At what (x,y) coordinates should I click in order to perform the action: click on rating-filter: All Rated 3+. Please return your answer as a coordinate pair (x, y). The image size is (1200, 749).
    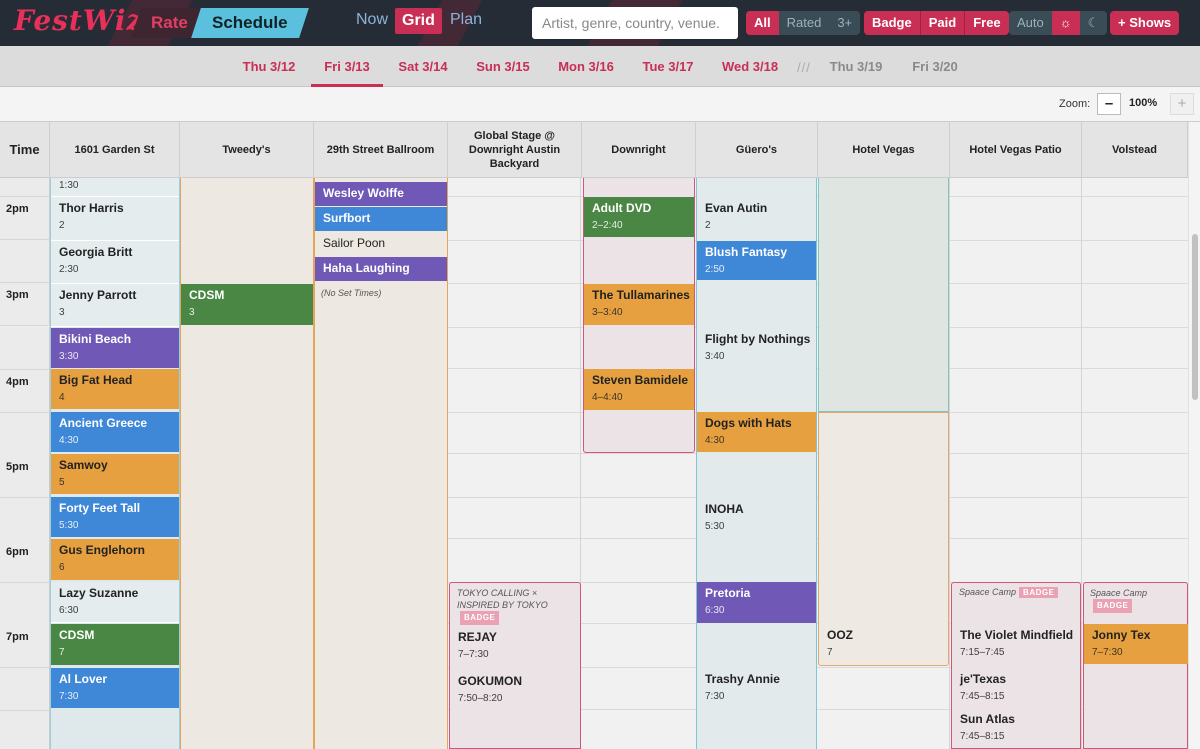
    Looking at the image, I should click on (803, 23).